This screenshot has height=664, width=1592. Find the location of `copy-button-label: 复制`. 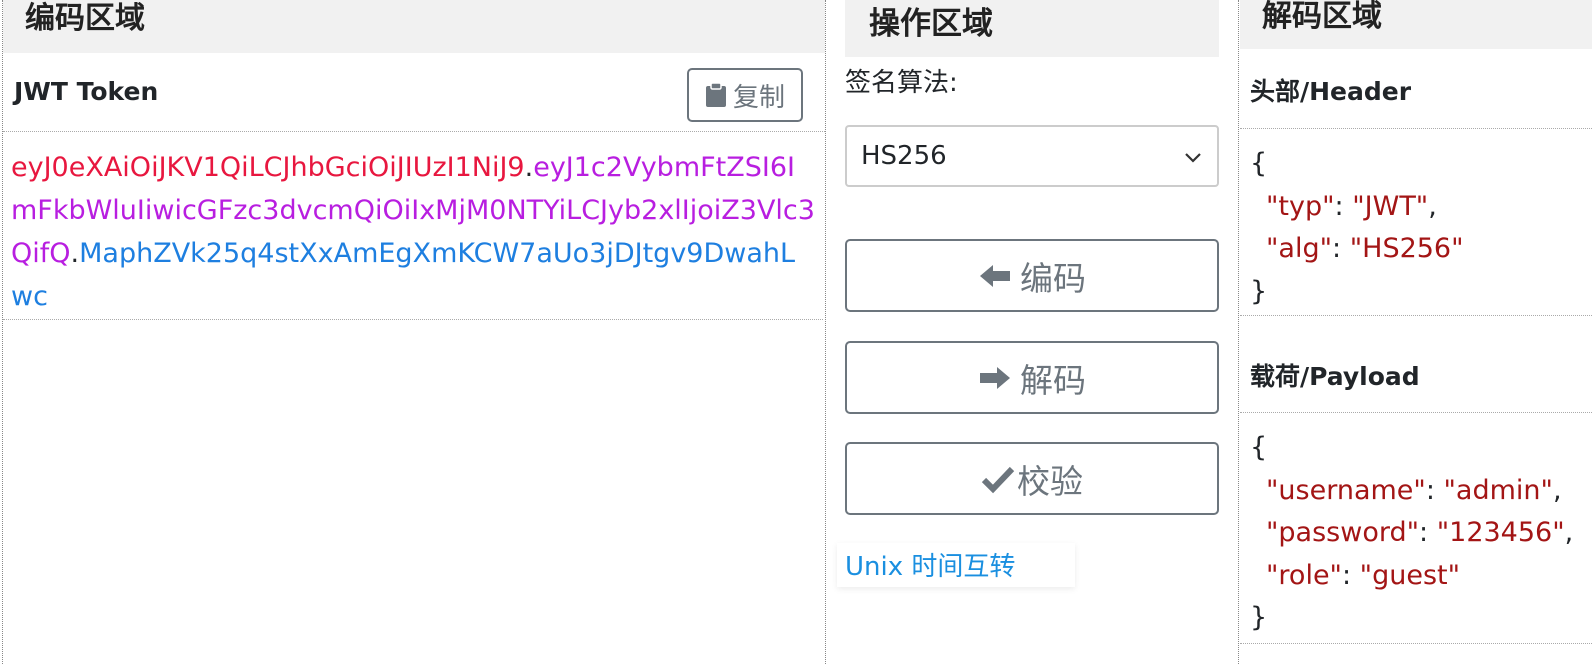

copy-button-label: 复制 is located at coordinates (758, 96).